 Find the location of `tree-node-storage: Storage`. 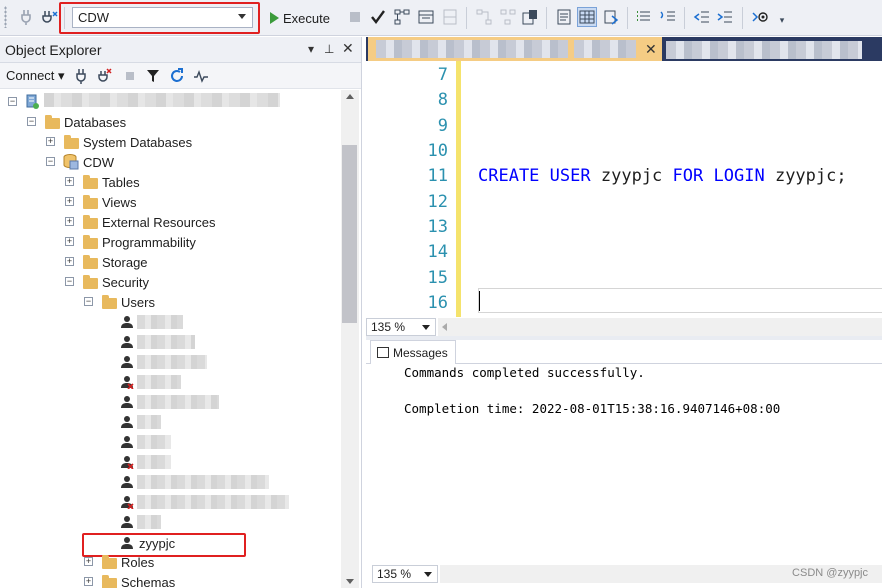

tree-node-storage: Storage is located at coordinates (125, 262).